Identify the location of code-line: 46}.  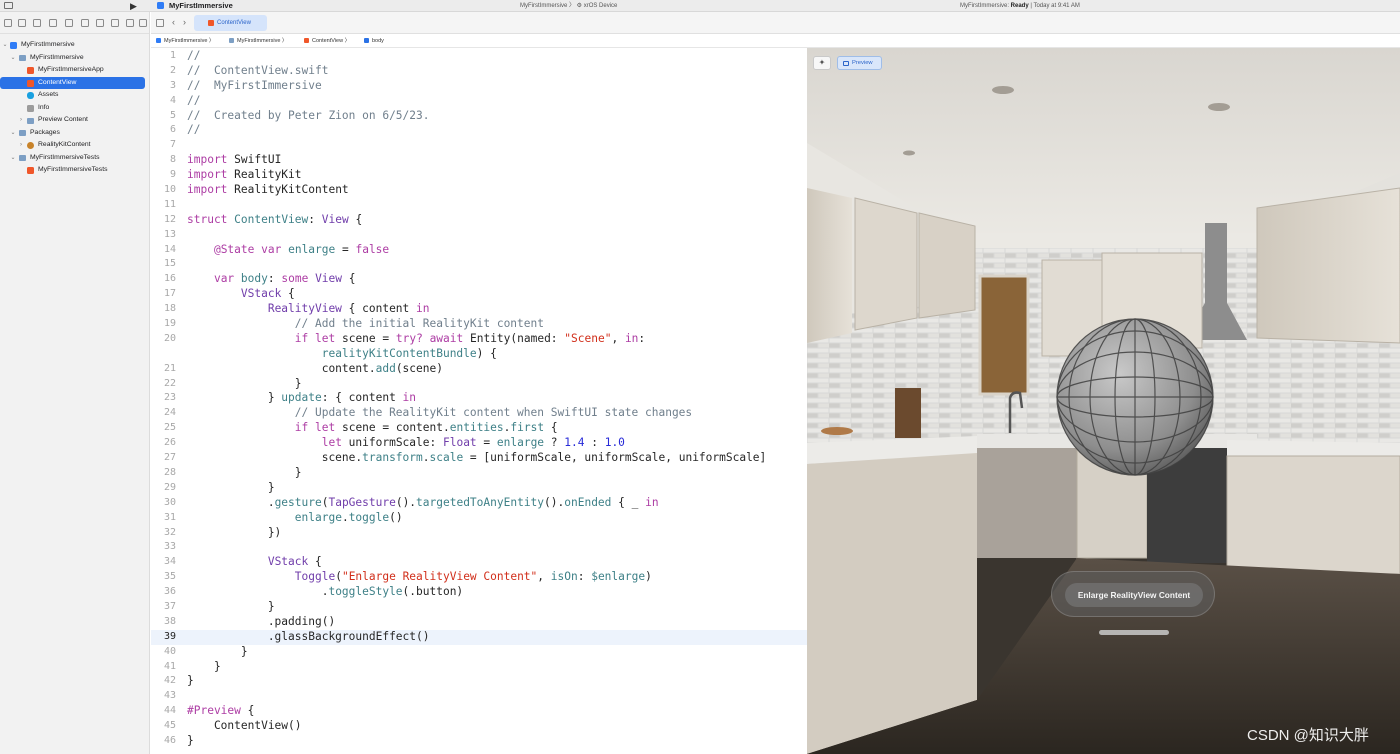
(479, 741).